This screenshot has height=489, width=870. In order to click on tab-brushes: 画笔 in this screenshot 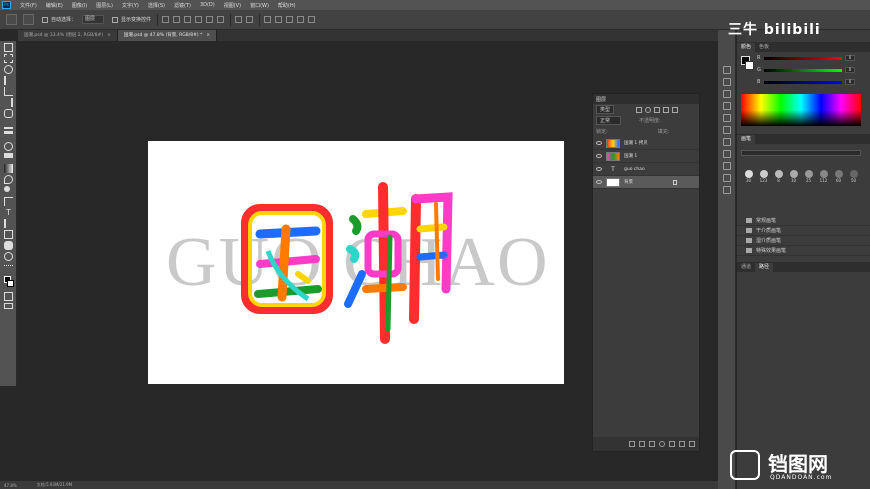, I will do `click(746, 139)`.